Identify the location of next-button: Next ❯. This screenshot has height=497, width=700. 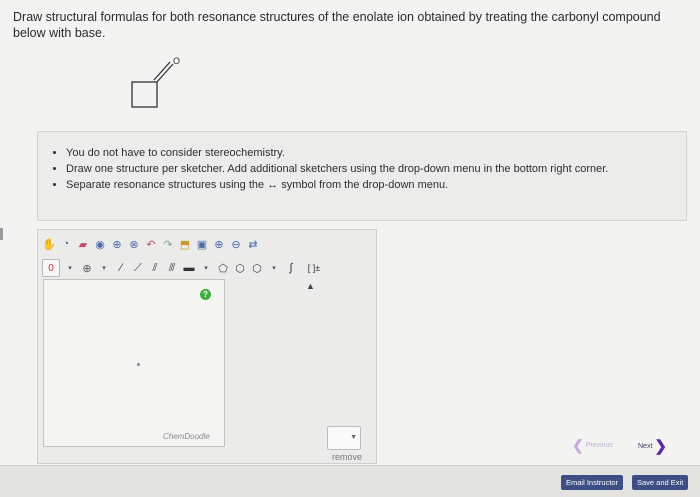
(652, 446).